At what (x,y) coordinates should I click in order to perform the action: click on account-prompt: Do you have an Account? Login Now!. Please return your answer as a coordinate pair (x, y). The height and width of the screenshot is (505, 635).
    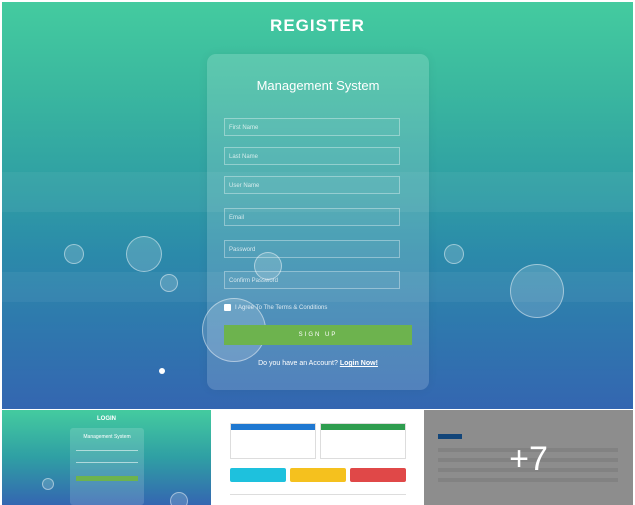
    Looking at the image, I should click on (318, 363).